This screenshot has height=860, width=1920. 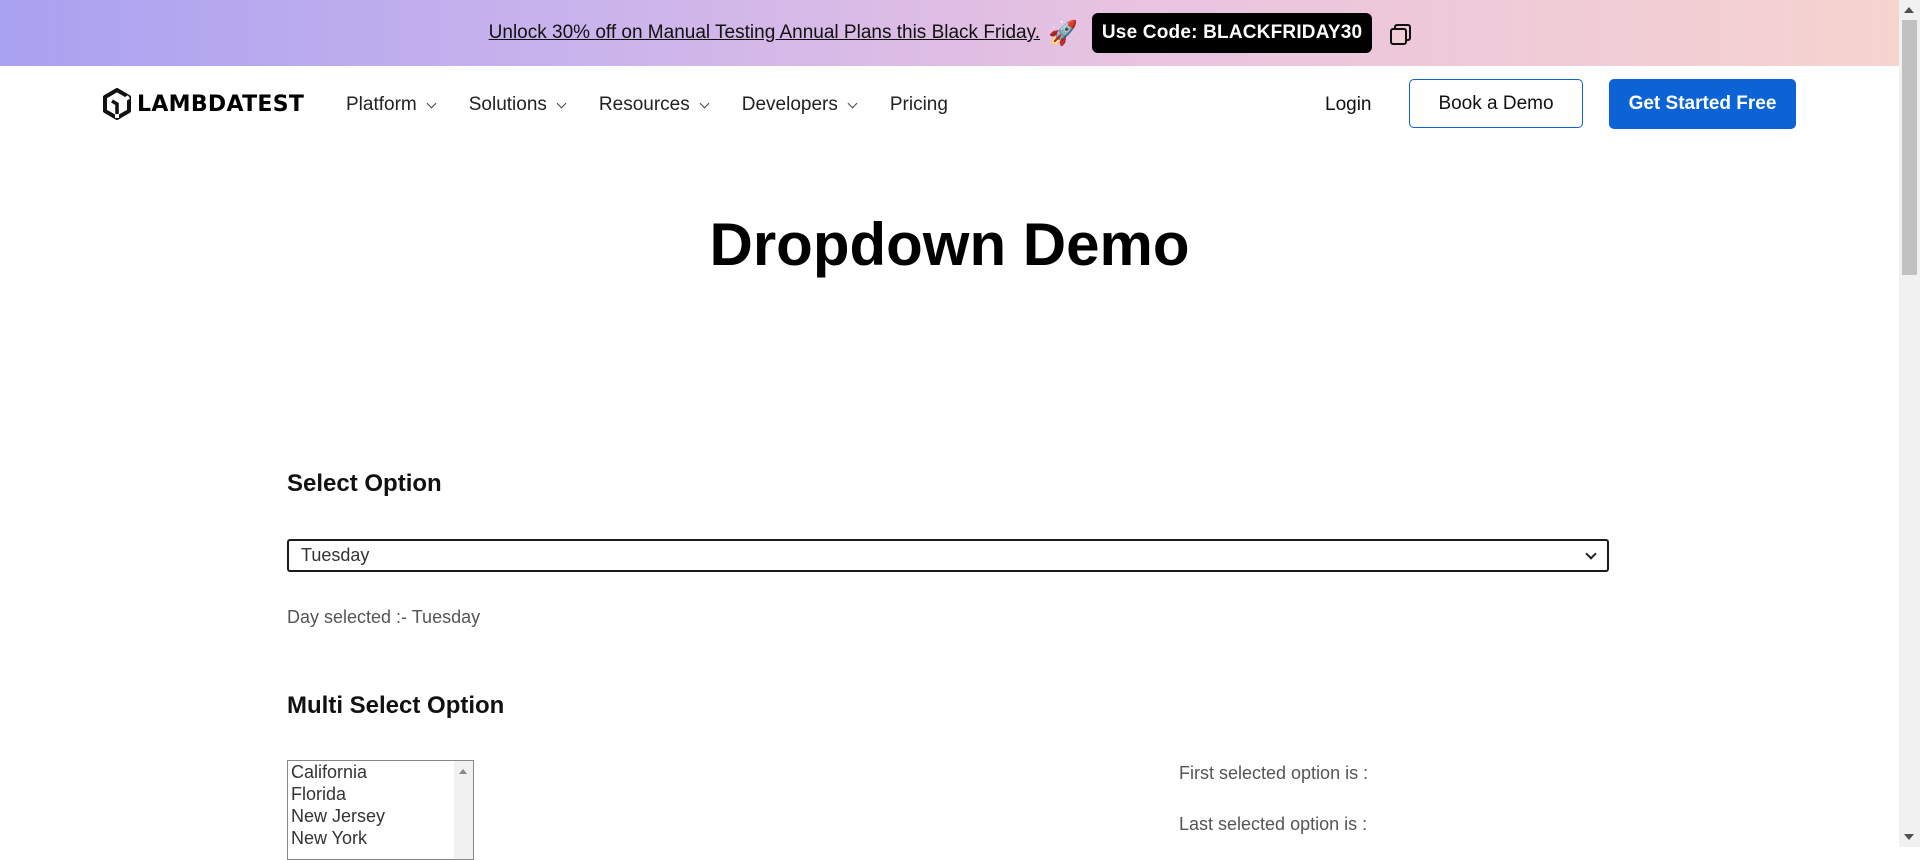 What do you see at coordinates (396, 705) in the screenshot?
I see `multi-select-heading: Multi Select Option` at bounding box center [396, 705].